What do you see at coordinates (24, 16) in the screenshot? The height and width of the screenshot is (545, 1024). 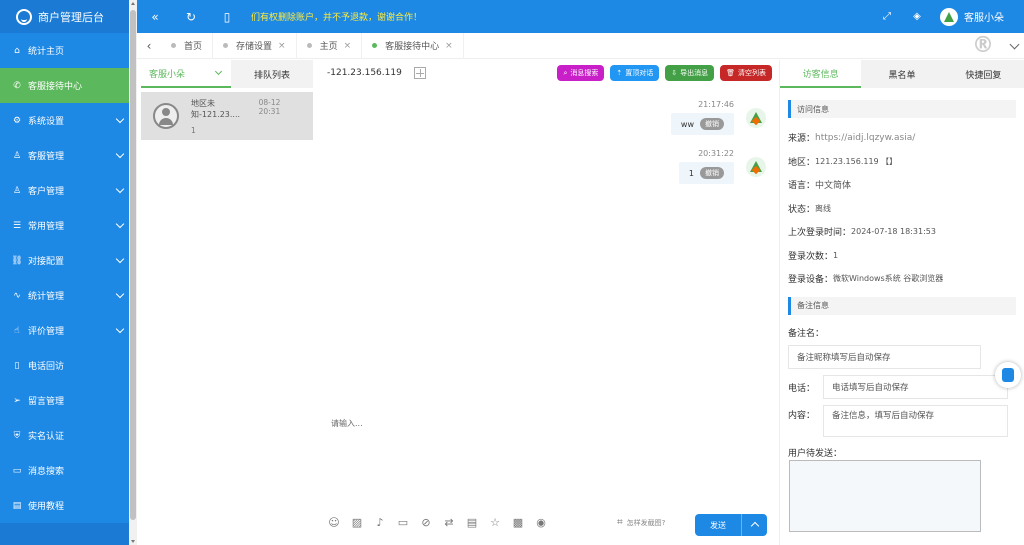 I see `smile-logo-icon` at bounding box center [24, 16].